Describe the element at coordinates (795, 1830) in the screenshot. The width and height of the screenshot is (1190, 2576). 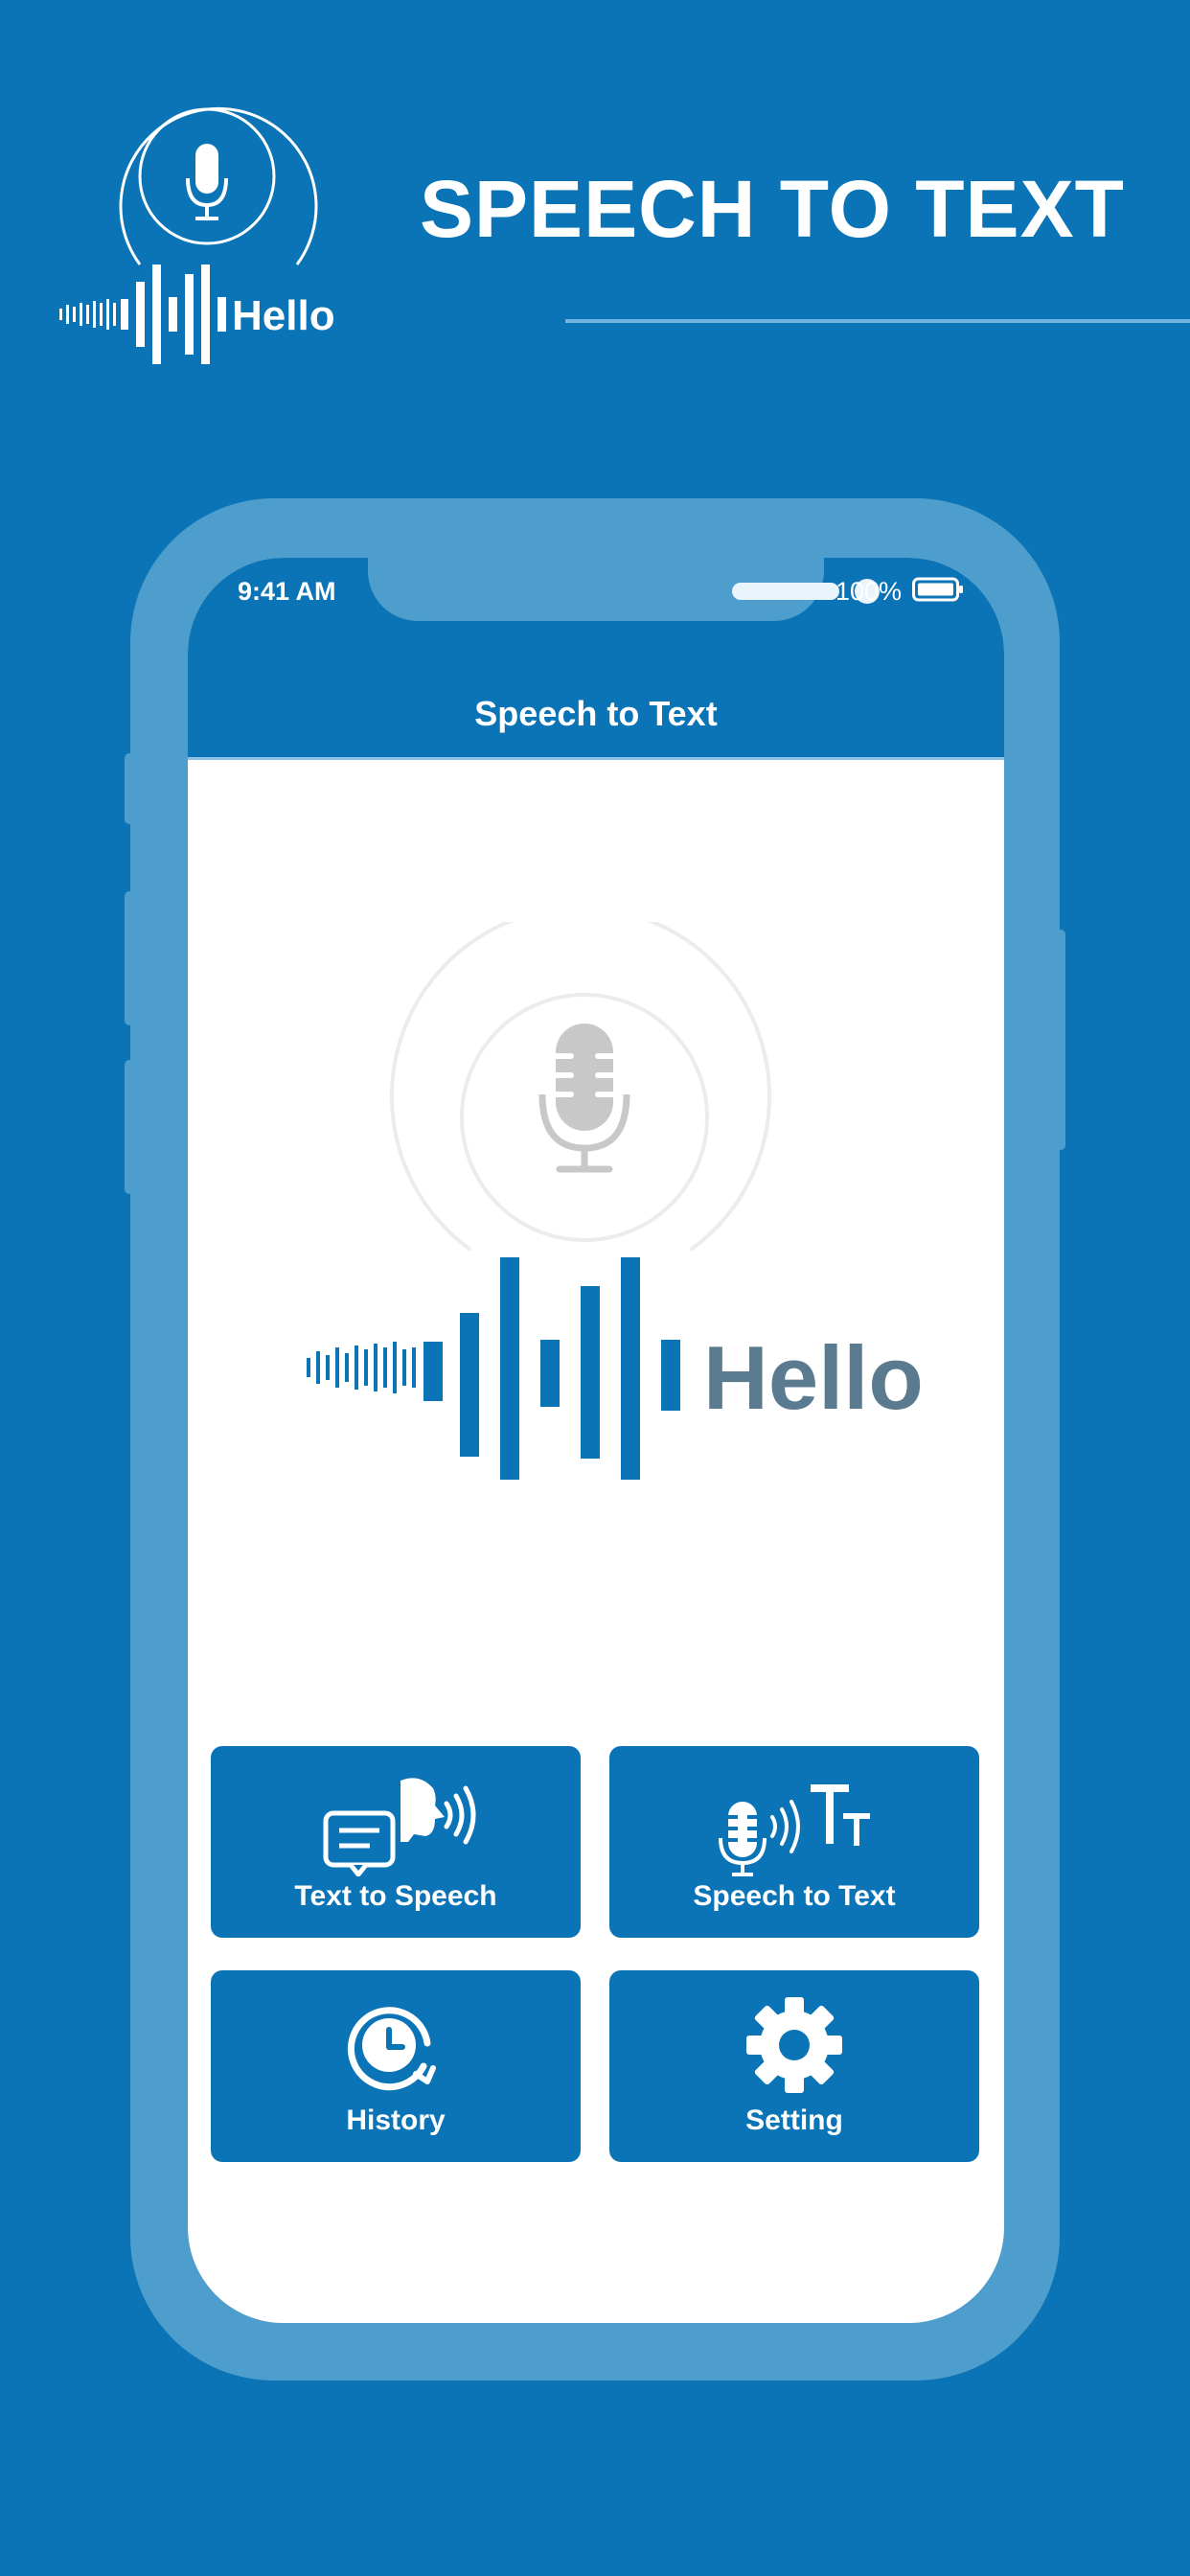
I see `speech-to-text-icon` at that location.